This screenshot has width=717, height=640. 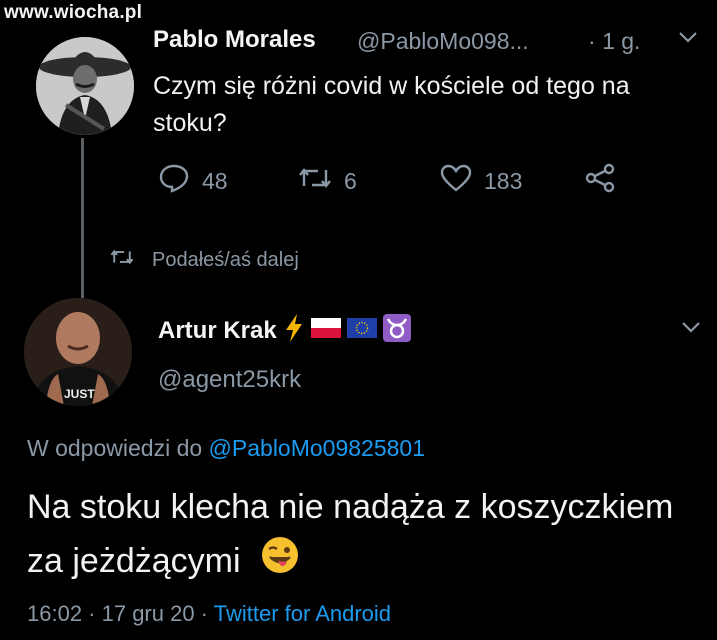 What do you see at coordinates (193, 181) in the screenshot?
I see `reply-button: 48` at bounding box center [193, 181].